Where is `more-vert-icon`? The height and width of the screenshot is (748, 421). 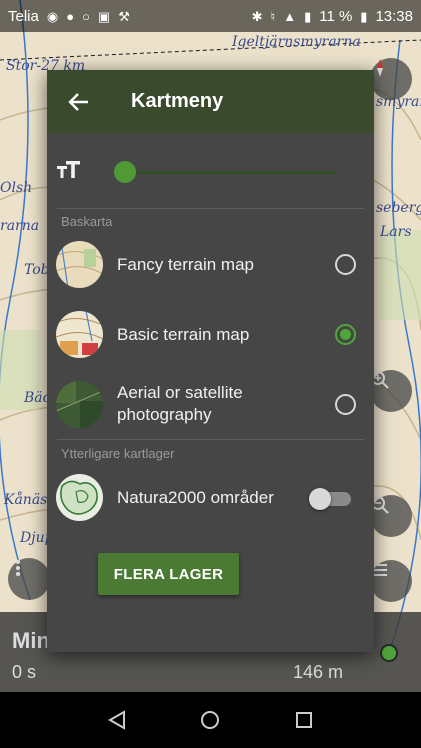
more-vert-icon is located at coordinates (18, 568).